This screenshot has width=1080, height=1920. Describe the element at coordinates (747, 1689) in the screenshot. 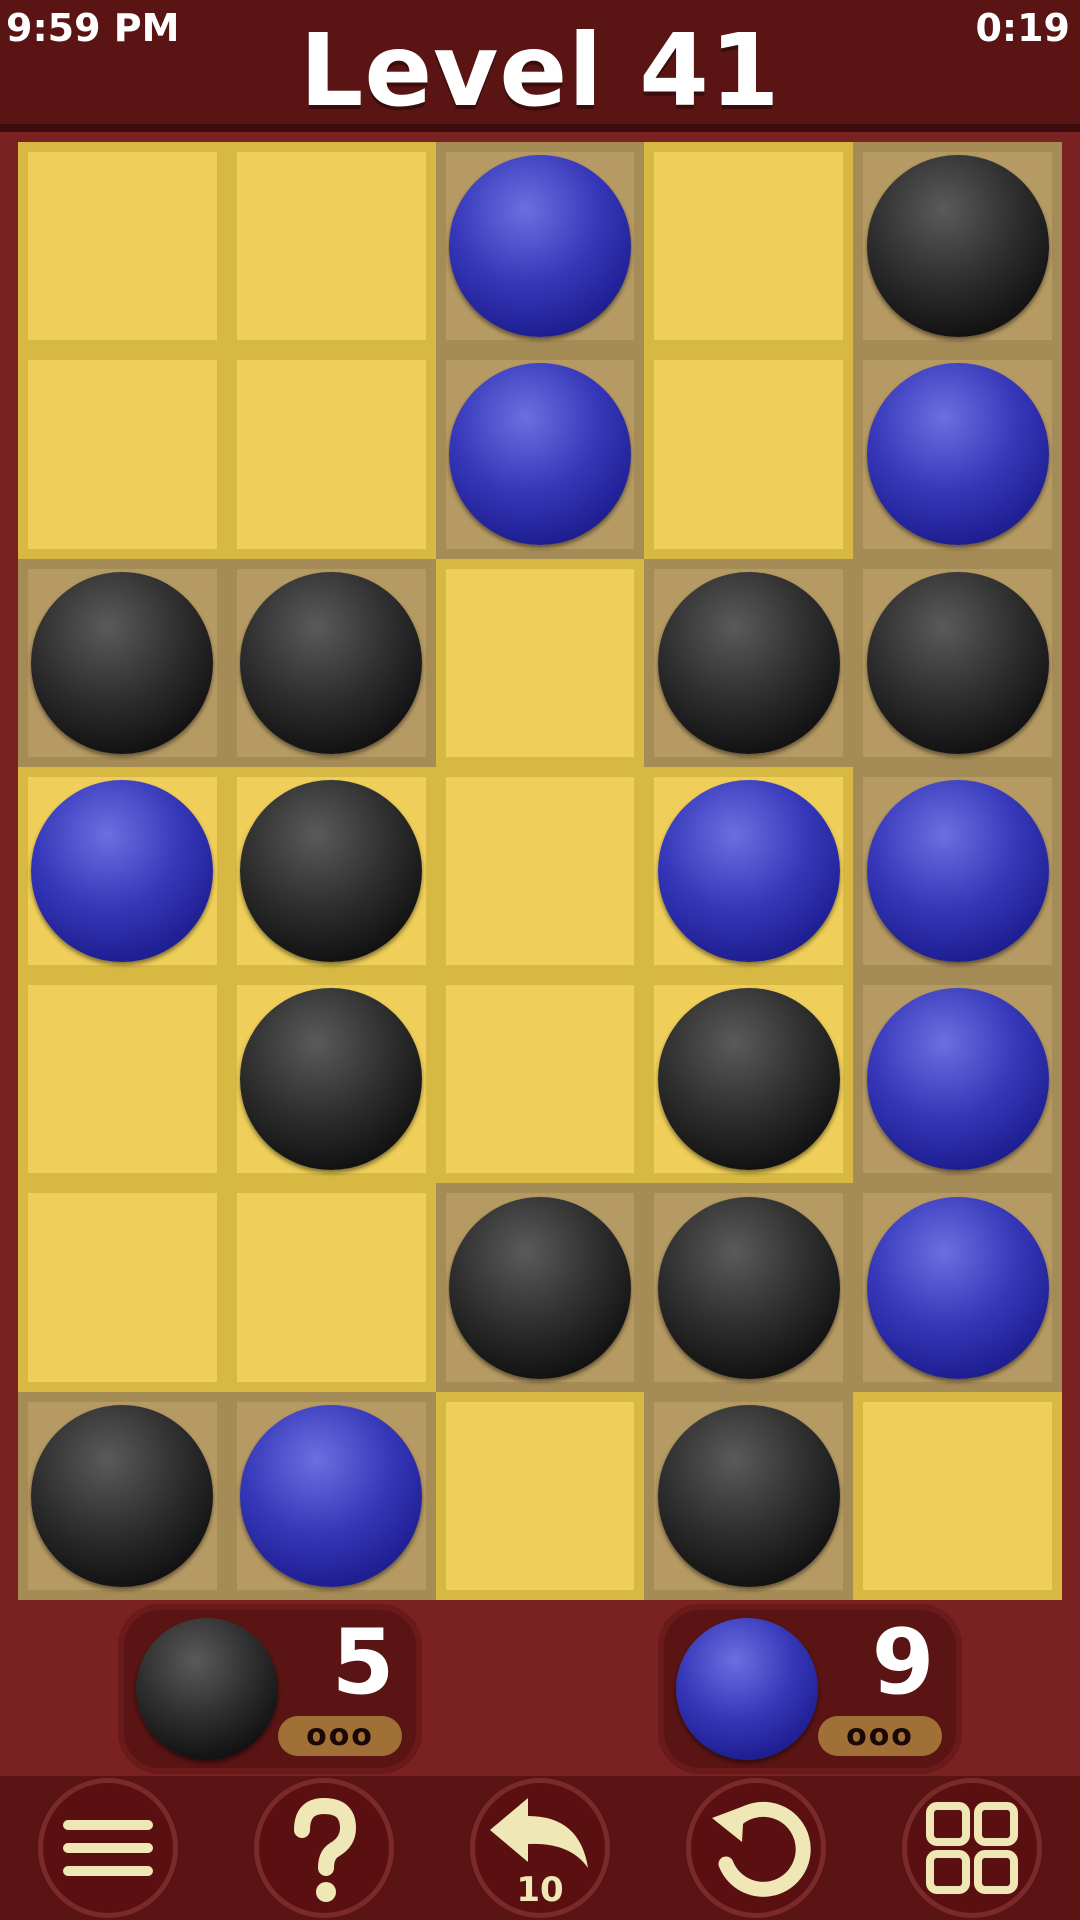

I see `blue-ball-icon` at that location.